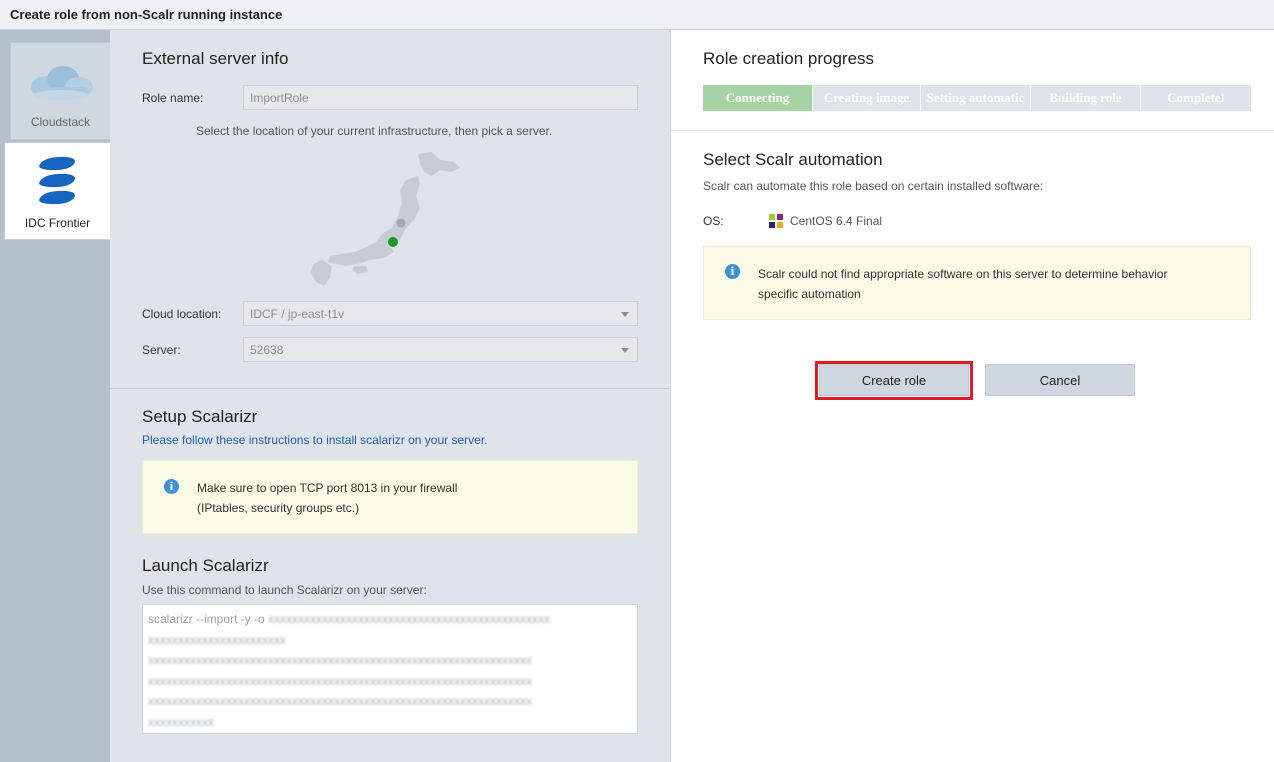 This screenshot has width=1274, height=762. What do you see at coordinates (1196, 98) in the screenshot?
I see `progress-step-complete: Complete!` at bounding box center [1196, 98].